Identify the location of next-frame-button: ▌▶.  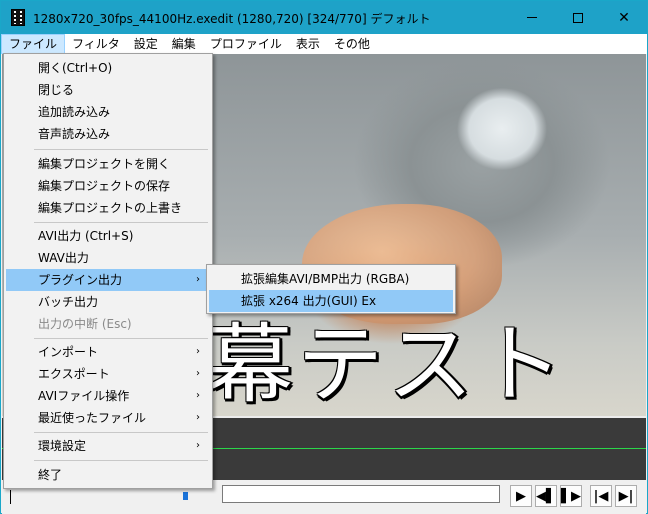
(571, 496).